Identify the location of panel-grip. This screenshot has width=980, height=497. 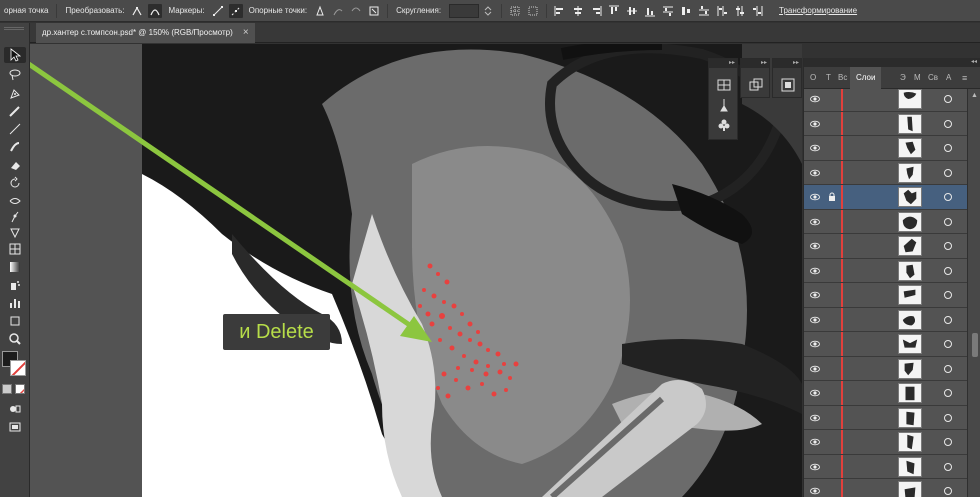
(14, 28).